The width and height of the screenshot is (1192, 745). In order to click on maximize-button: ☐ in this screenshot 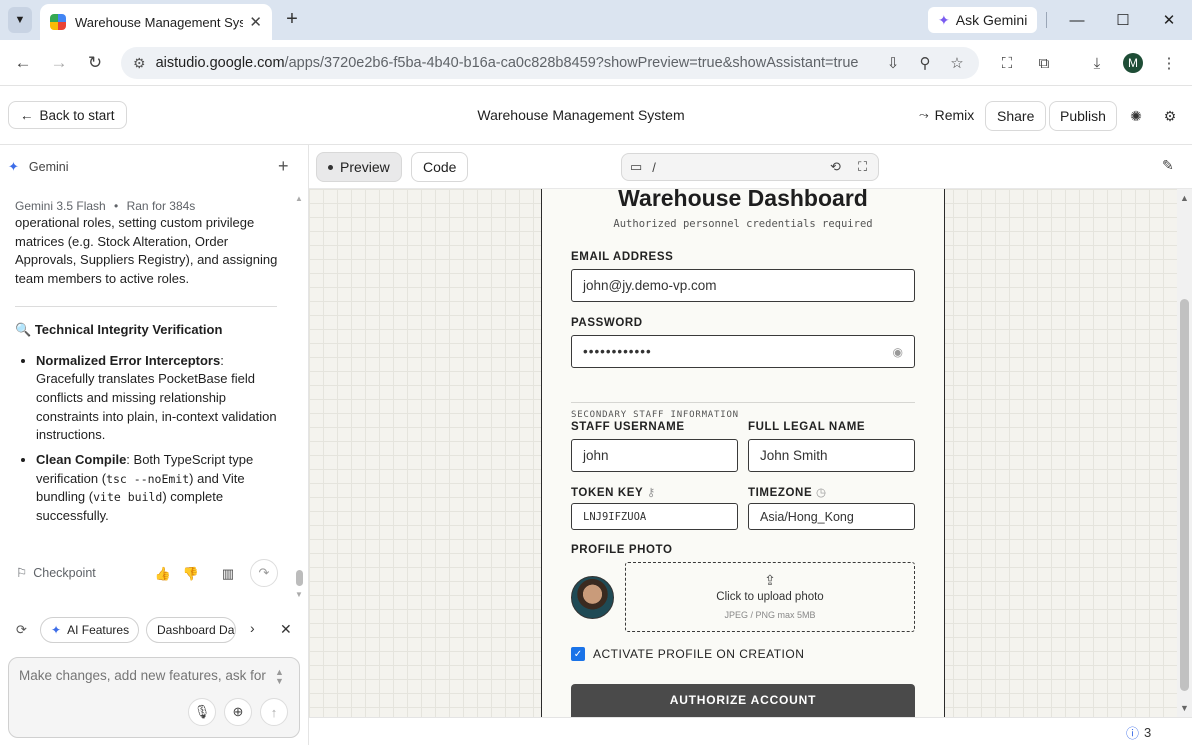, I will do `click(1123, 20)`.